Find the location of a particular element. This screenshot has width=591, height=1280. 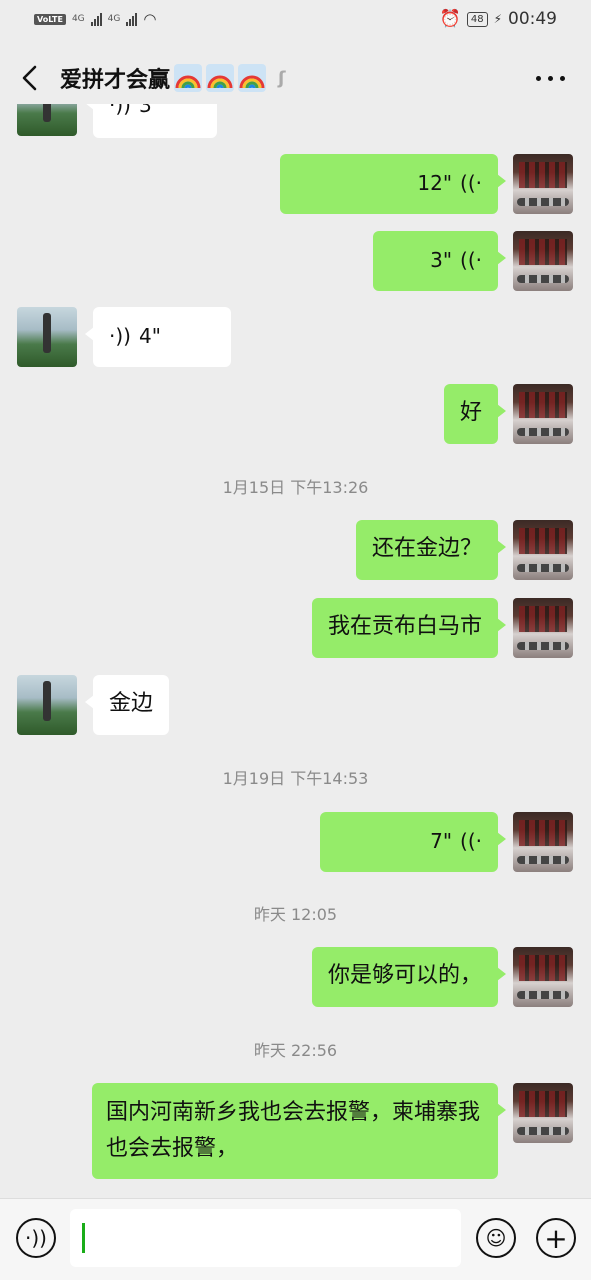

voice-duration: 12" is located at coordinates (435, 183).